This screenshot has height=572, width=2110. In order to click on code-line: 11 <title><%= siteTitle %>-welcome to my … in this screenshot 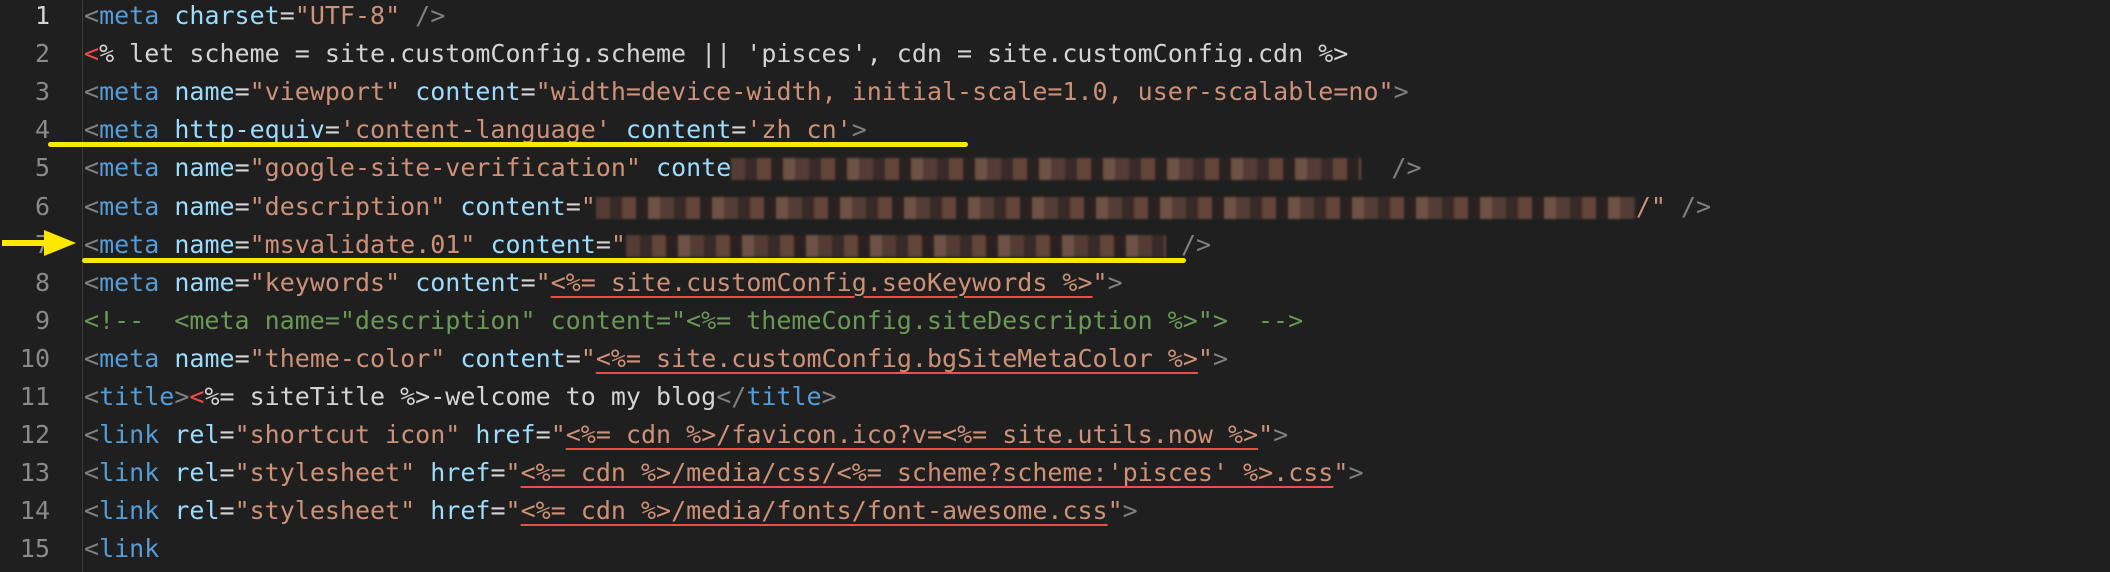, I will do `click(1055, 397)`.